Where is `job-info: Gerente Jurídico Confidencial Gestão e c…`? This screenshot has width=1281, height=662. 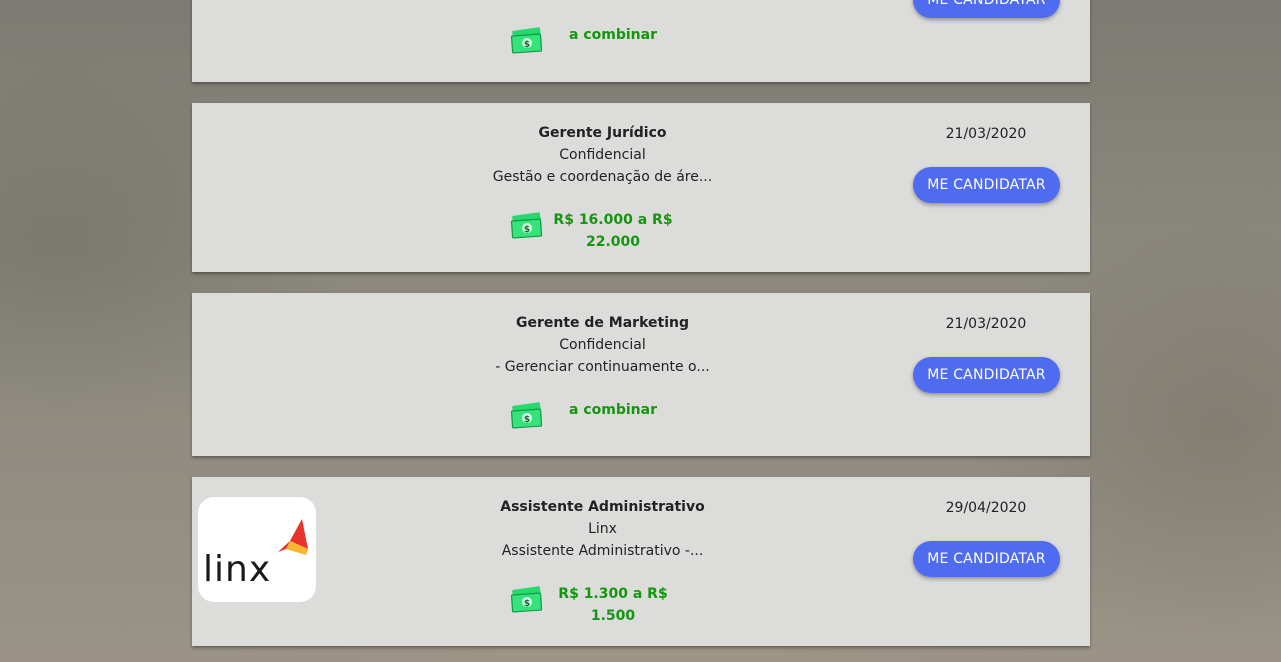
job-info: Gerente Jurídico Confidencial Gestão e c… is located at coordinates (602, 155).